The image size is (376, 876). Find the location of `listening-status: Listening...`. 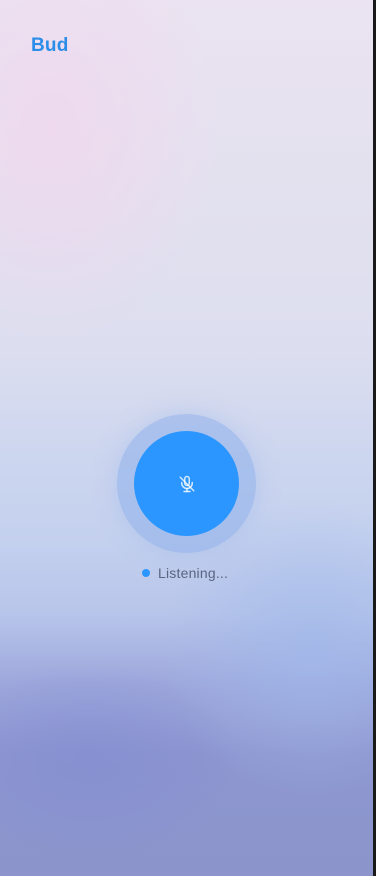

listening-status: Listening... is located at coordinates (185, 573).